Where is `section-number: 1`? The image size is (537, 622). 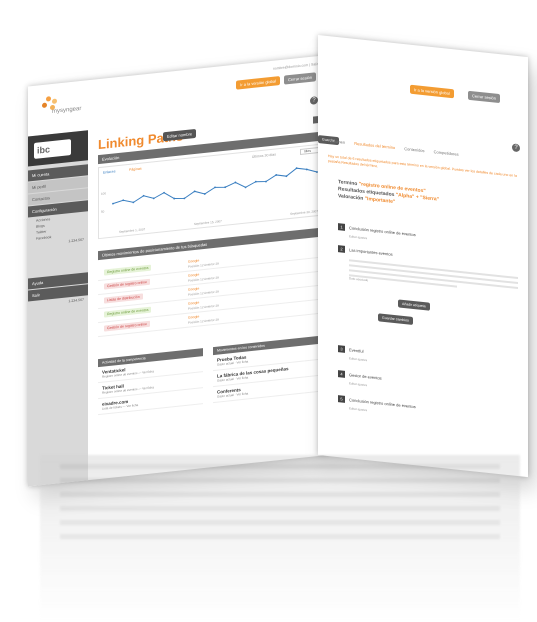
section-number: 1 is located at coordinates (341, 227).